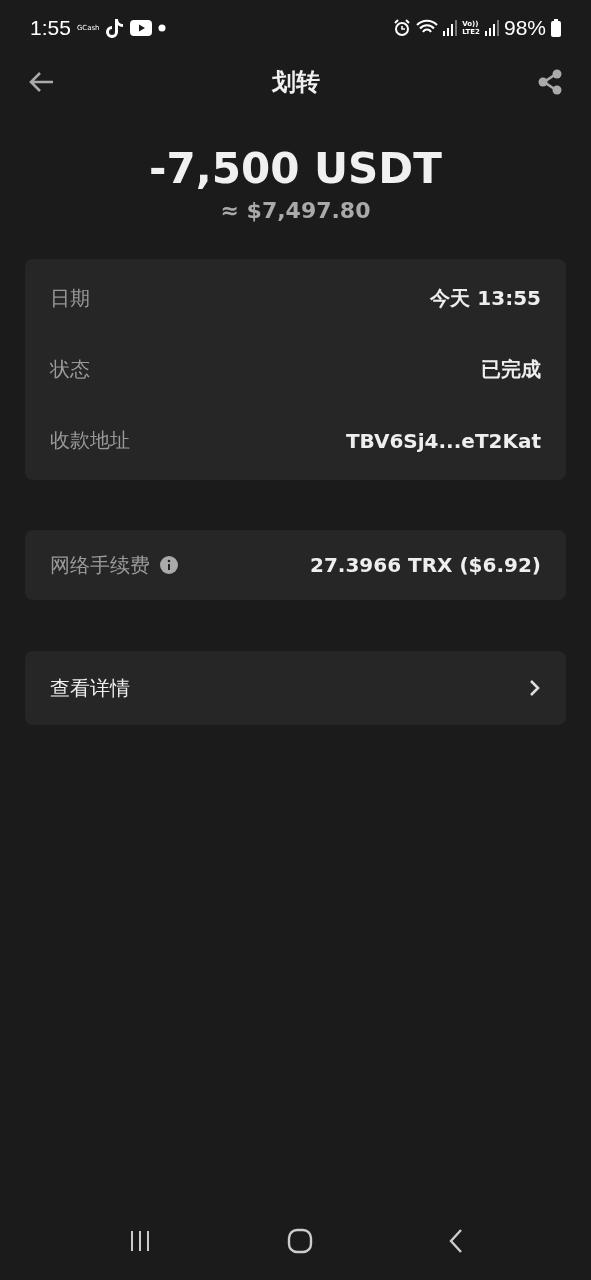  Describe the element at coordinates (299, 1241) in the screenshot. I see `home-button` at that location.